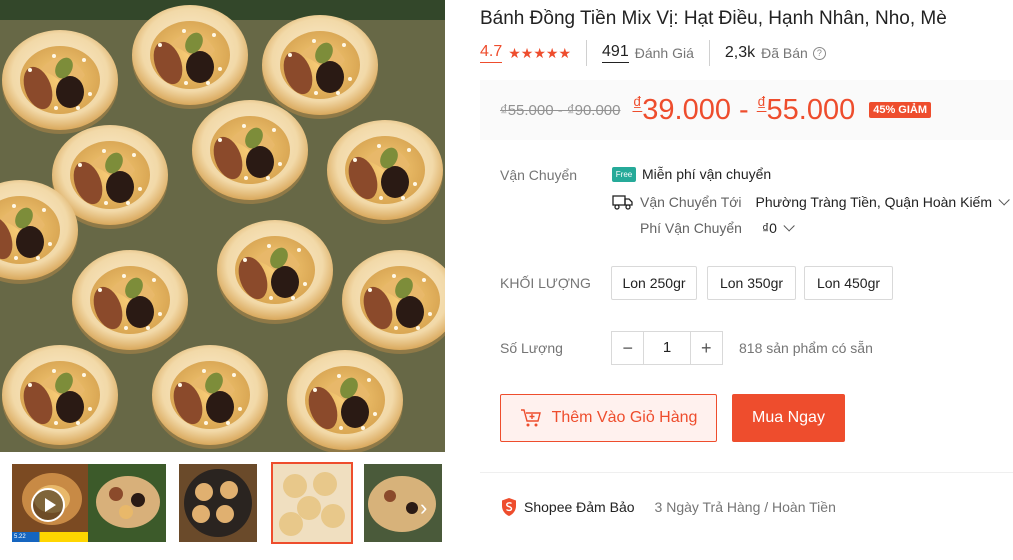  I want to click on current-price: ₫39.000 - ₫55.000, so click(743, 110).